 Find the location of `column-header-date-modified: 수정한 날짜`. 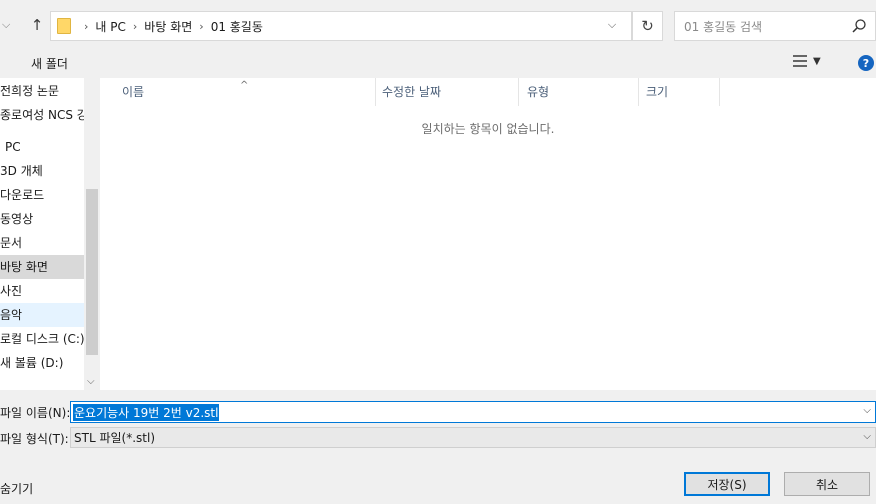

column-header-date-modified: 수정한 날짜 is located at coordinates (411, 95).